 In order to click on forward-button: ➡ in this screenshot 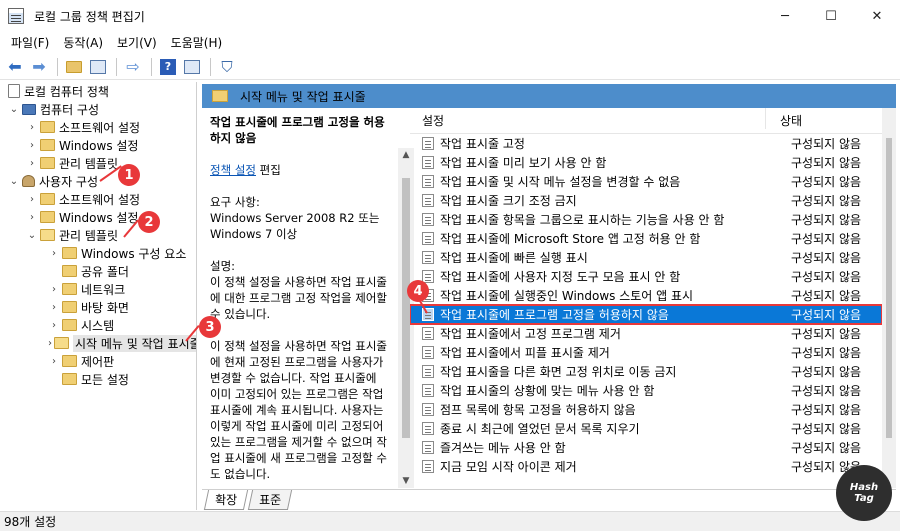, I will do `click(39, 67)`.